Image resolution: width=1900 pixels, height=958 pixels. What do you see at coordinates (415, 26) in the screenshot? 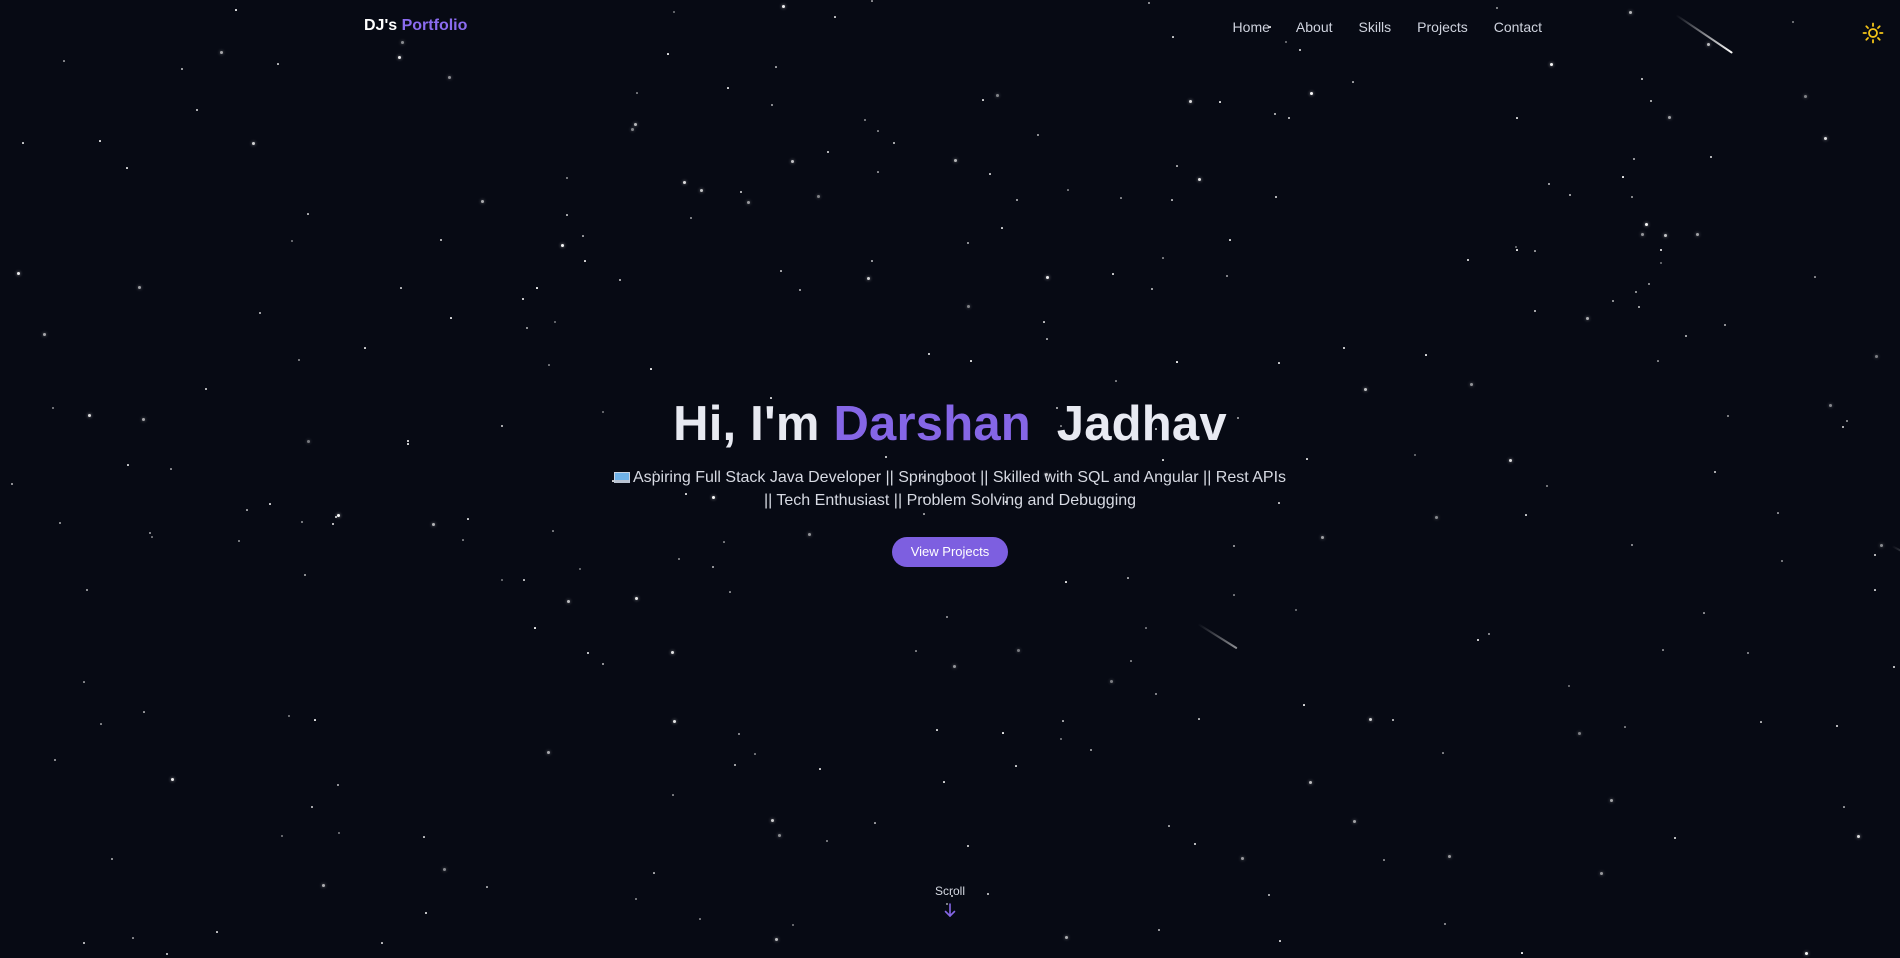
I see `brand-logo: DJ's Portfolio` at bounding box center [415, 26].